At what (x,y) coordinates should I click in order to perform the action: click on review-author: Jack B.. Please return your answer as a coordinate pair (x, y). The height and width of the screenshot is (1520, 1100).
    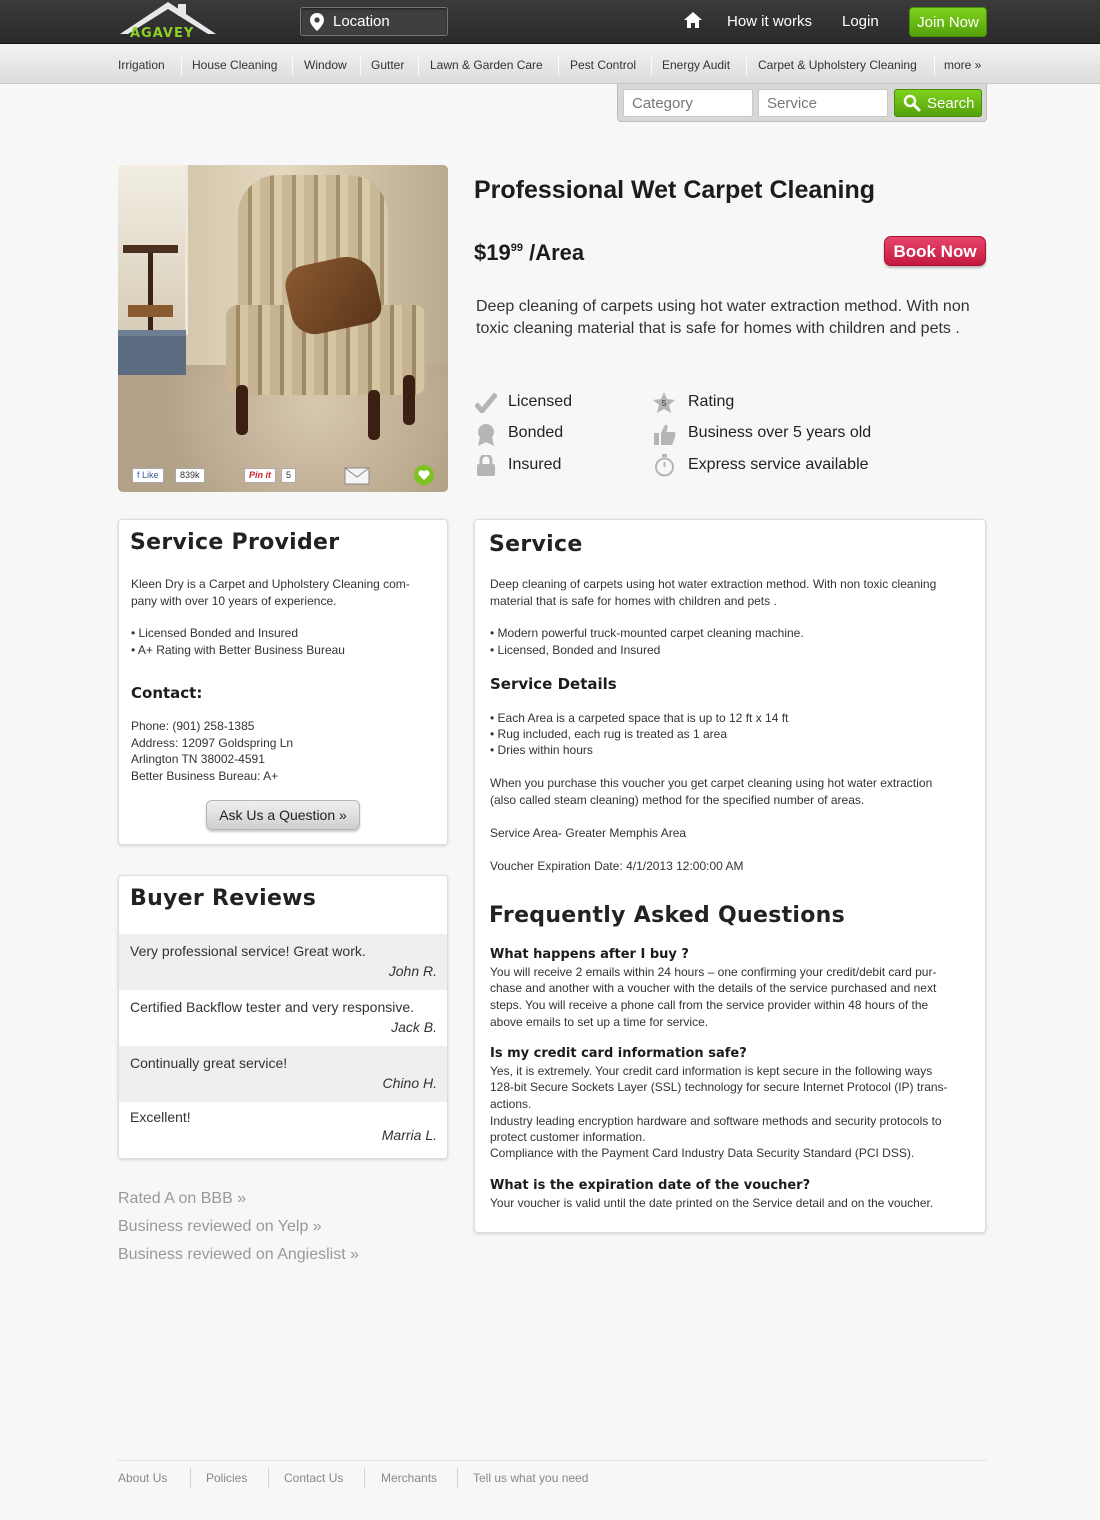
    Looking at the image, I should click on (414, 1027).